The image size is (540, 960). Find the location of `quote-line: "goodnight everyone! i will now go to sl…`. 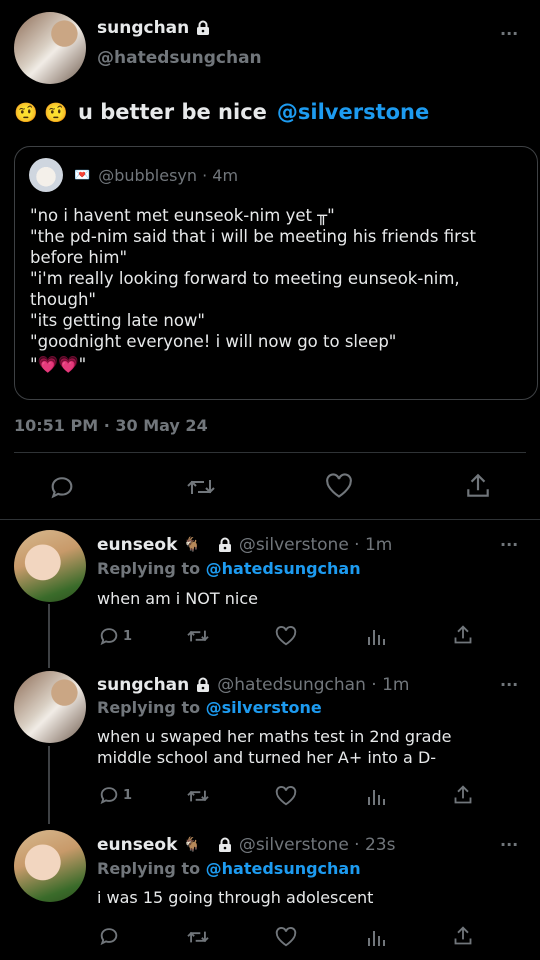

quote-line: "goodnight everyone! i will now go to sl… is located at coordinates (213, 341).